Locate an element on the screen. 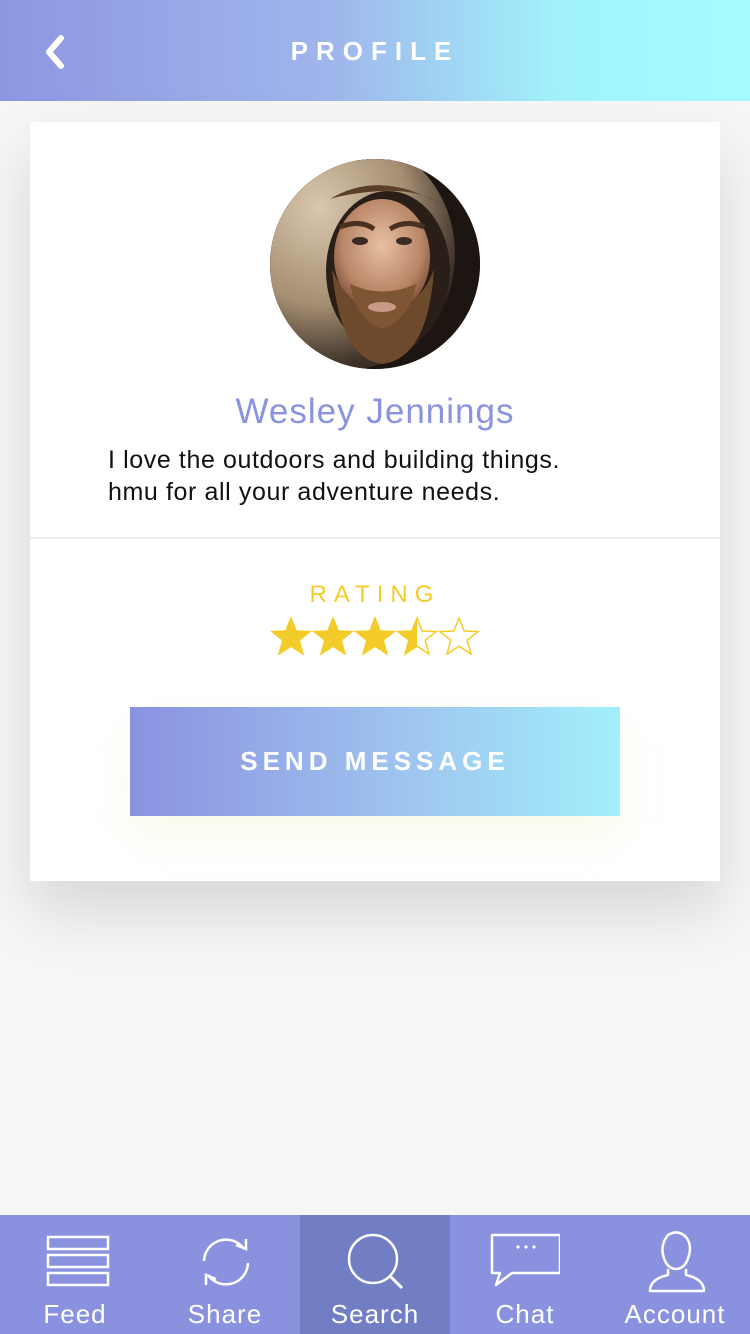  tab-label: Share is located at coordinates (225, 1314).